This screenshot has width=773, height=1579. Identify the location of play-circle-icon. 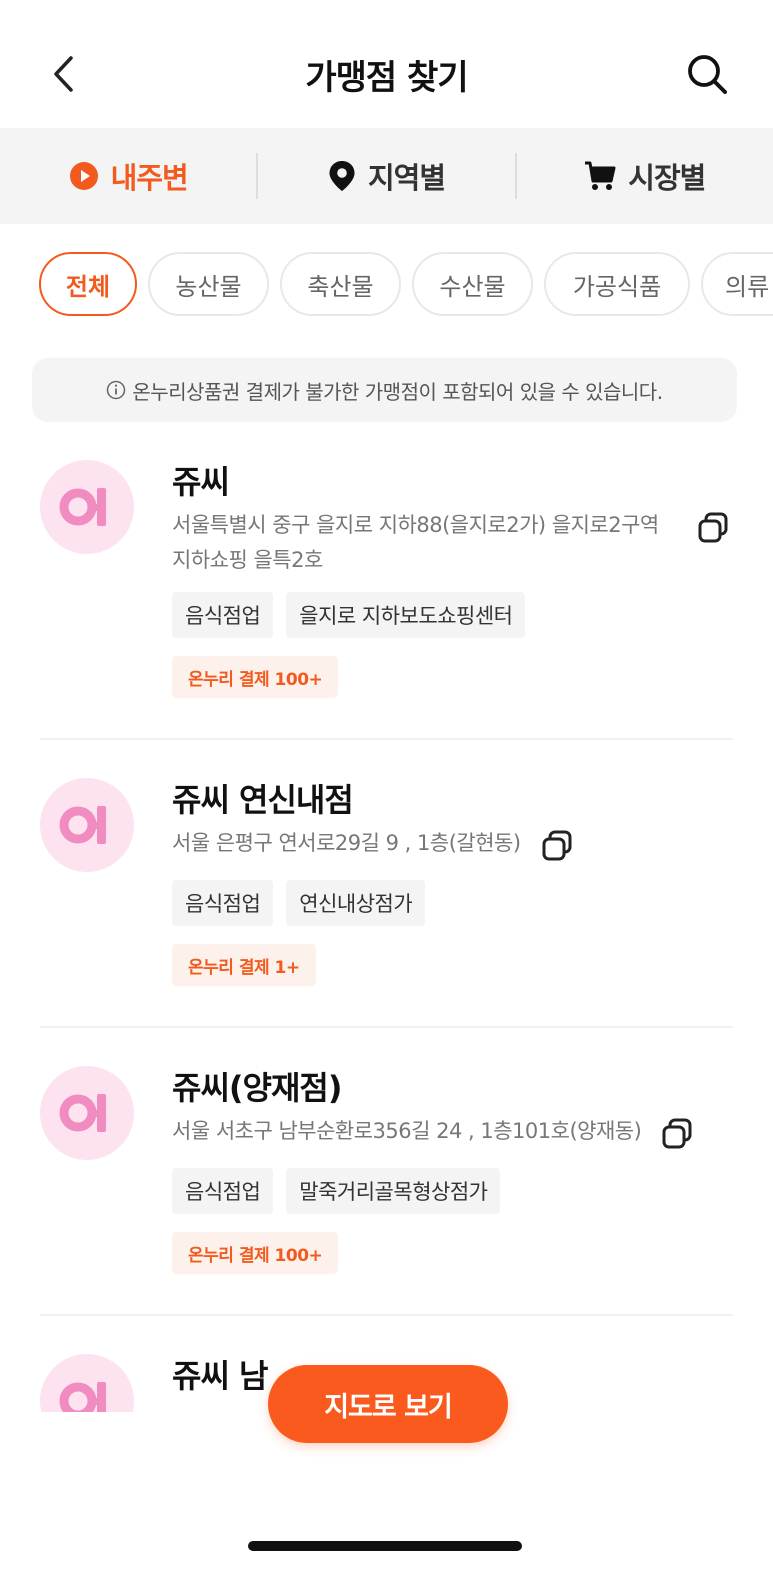
(83, 176).